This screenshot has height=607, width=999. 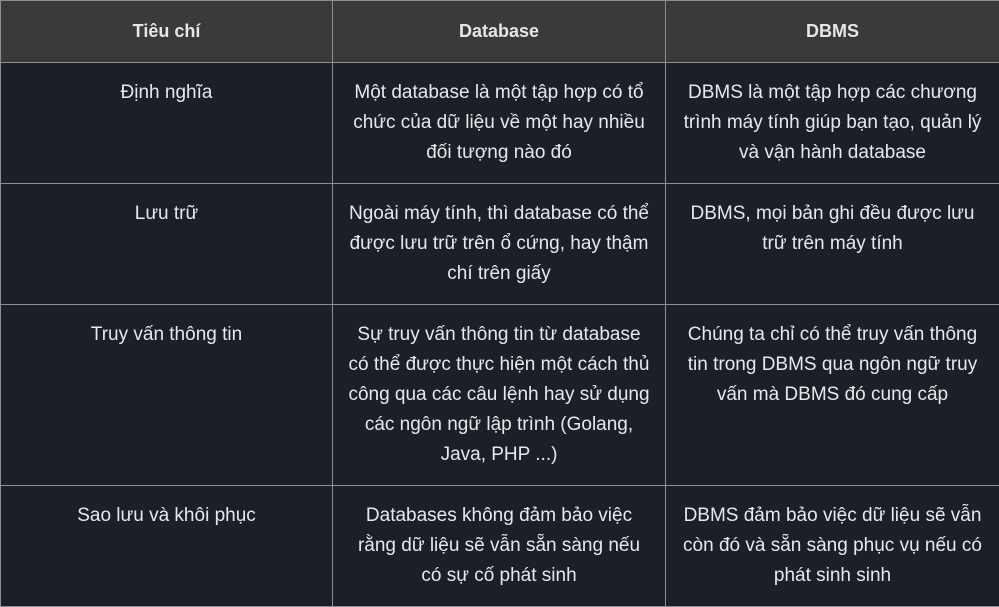 What do you see at coordinates (167, 32) in the screenshot?
I see `header-criterion: Tiêu chí` at bounding box center [167, 32].